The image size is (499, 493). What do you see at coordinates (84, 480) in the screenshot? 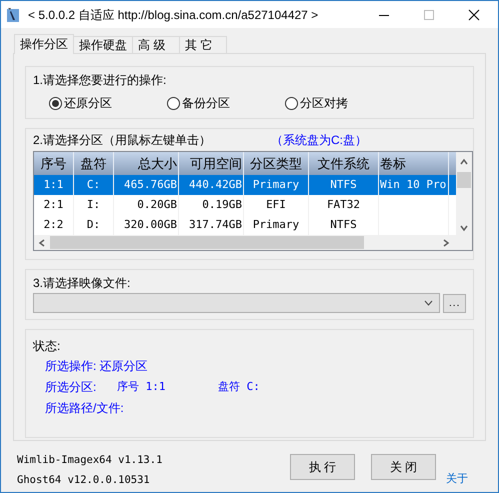
I see `version-text: Ghost64 v12.0.0.10531` at bounding box center [84, 480].